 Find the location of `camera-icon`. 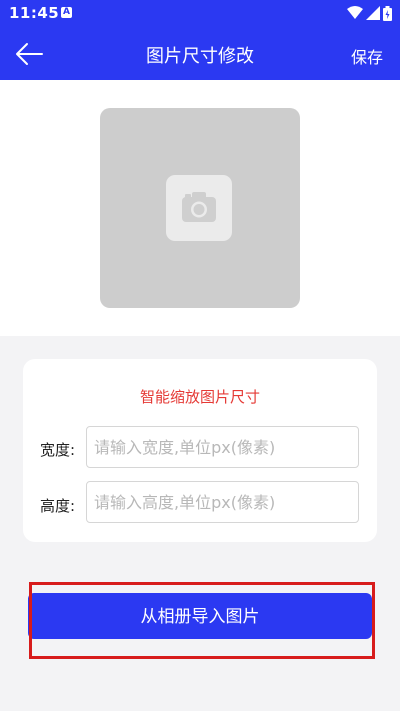

camera-icon is located at coordinates (199, 207).